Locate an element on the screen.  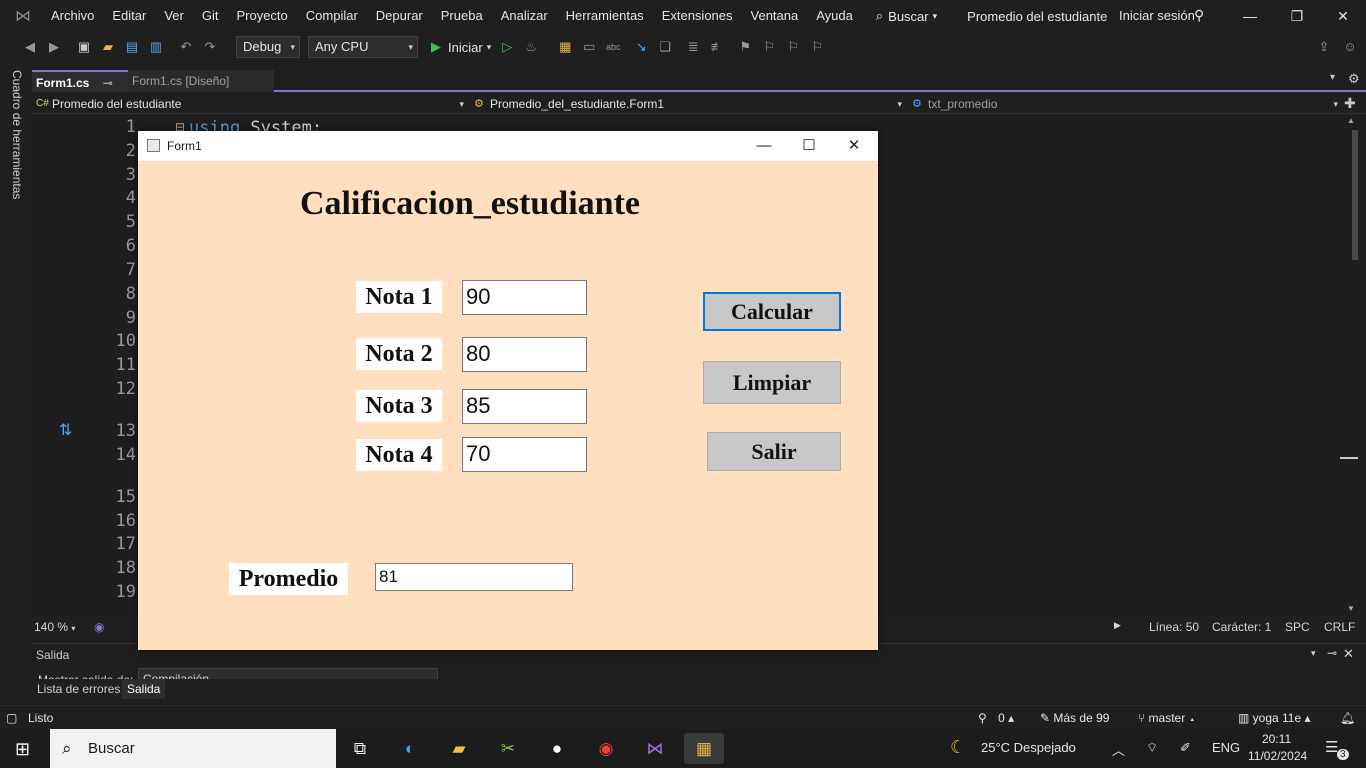
spc-indicator: SPC is located at coordinates (1297, 627).